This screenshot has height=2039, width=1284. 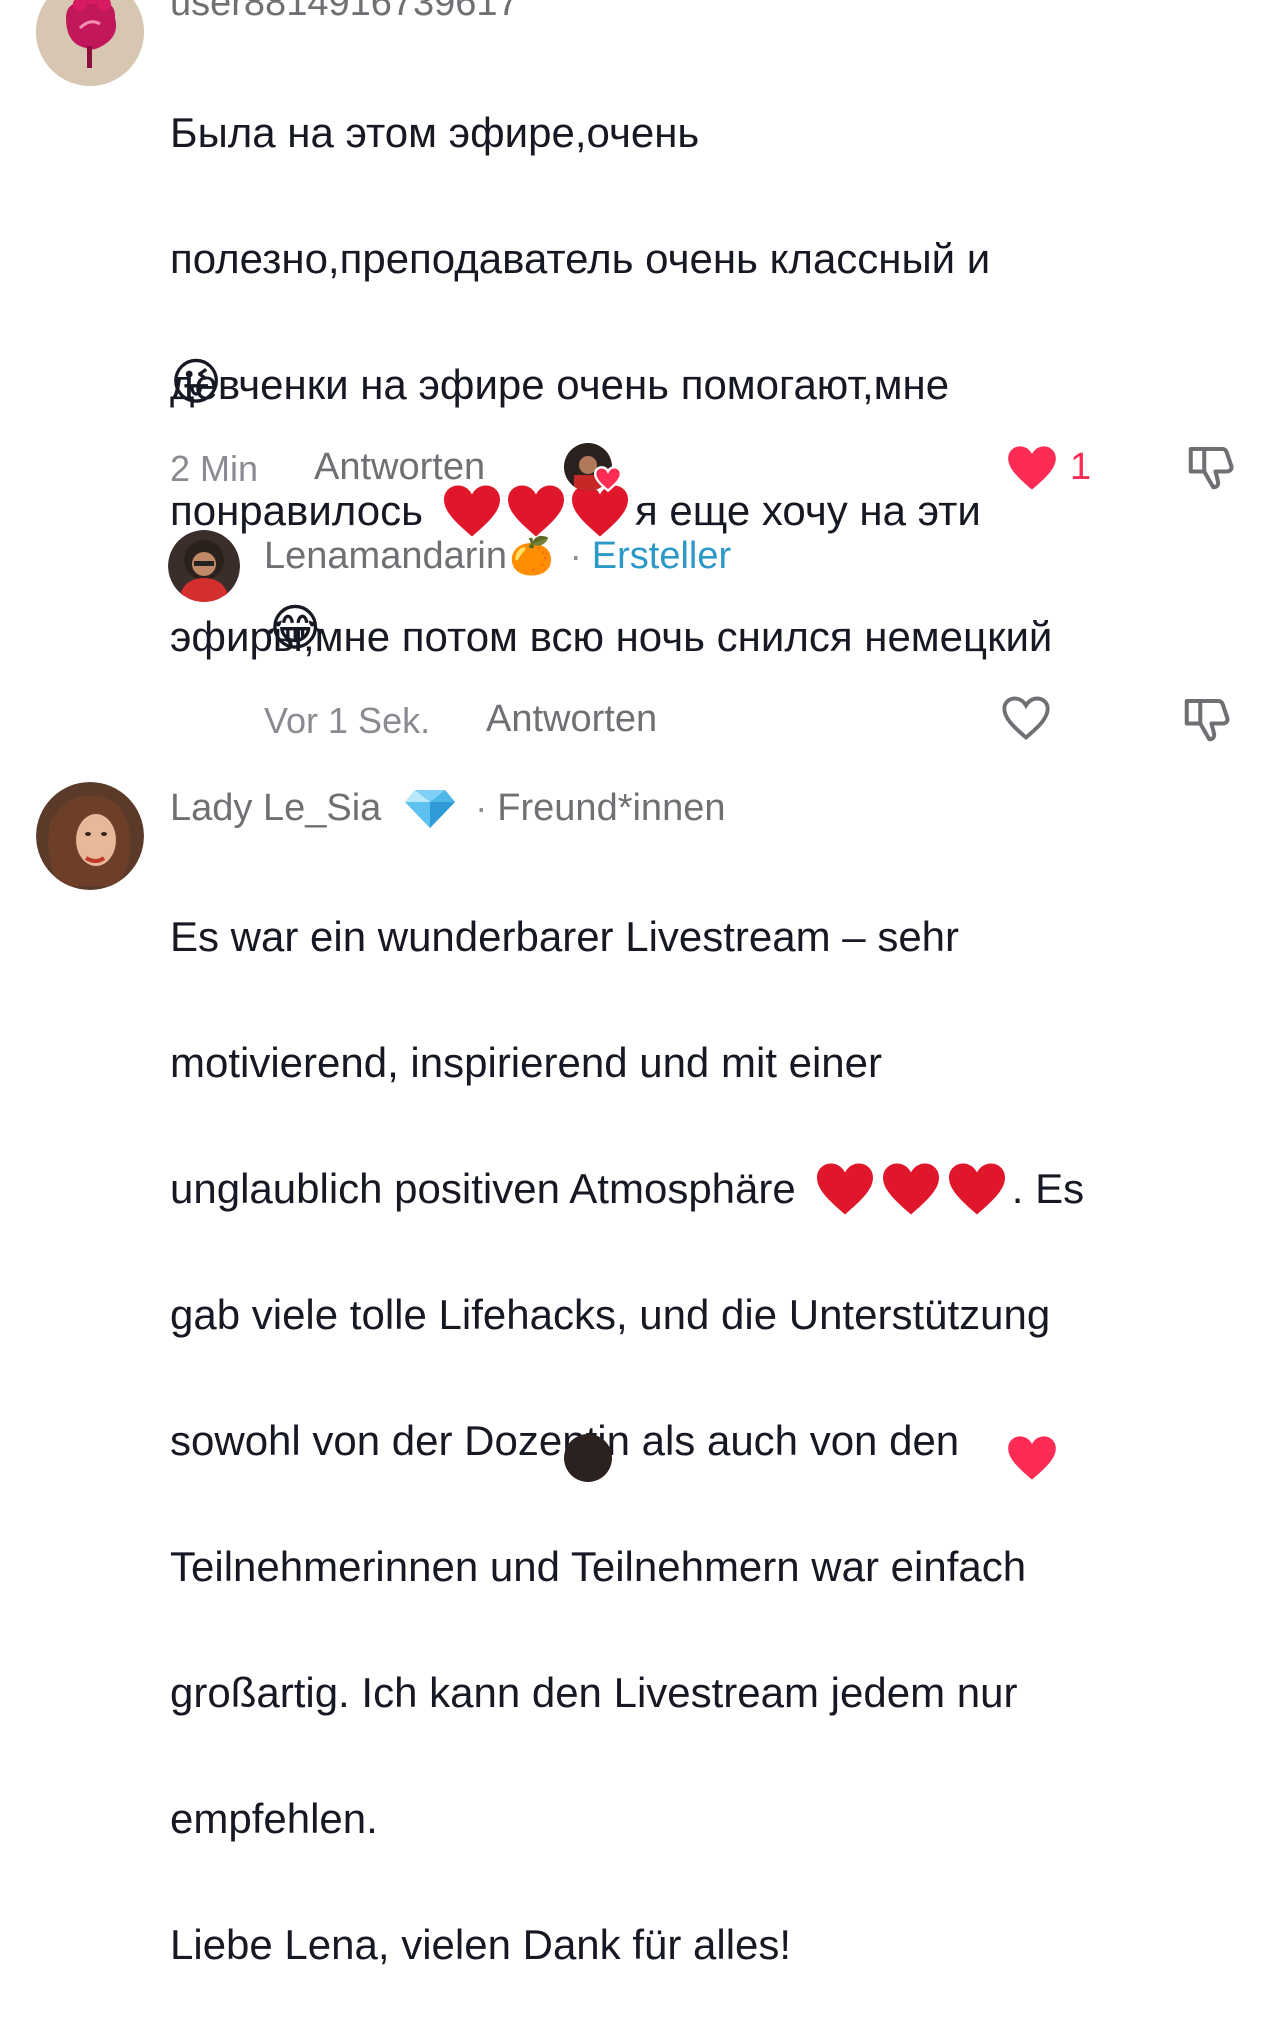 I want to click on comment-line: девченки на эфире очень помогают,мне, so click(x=560, y=384).